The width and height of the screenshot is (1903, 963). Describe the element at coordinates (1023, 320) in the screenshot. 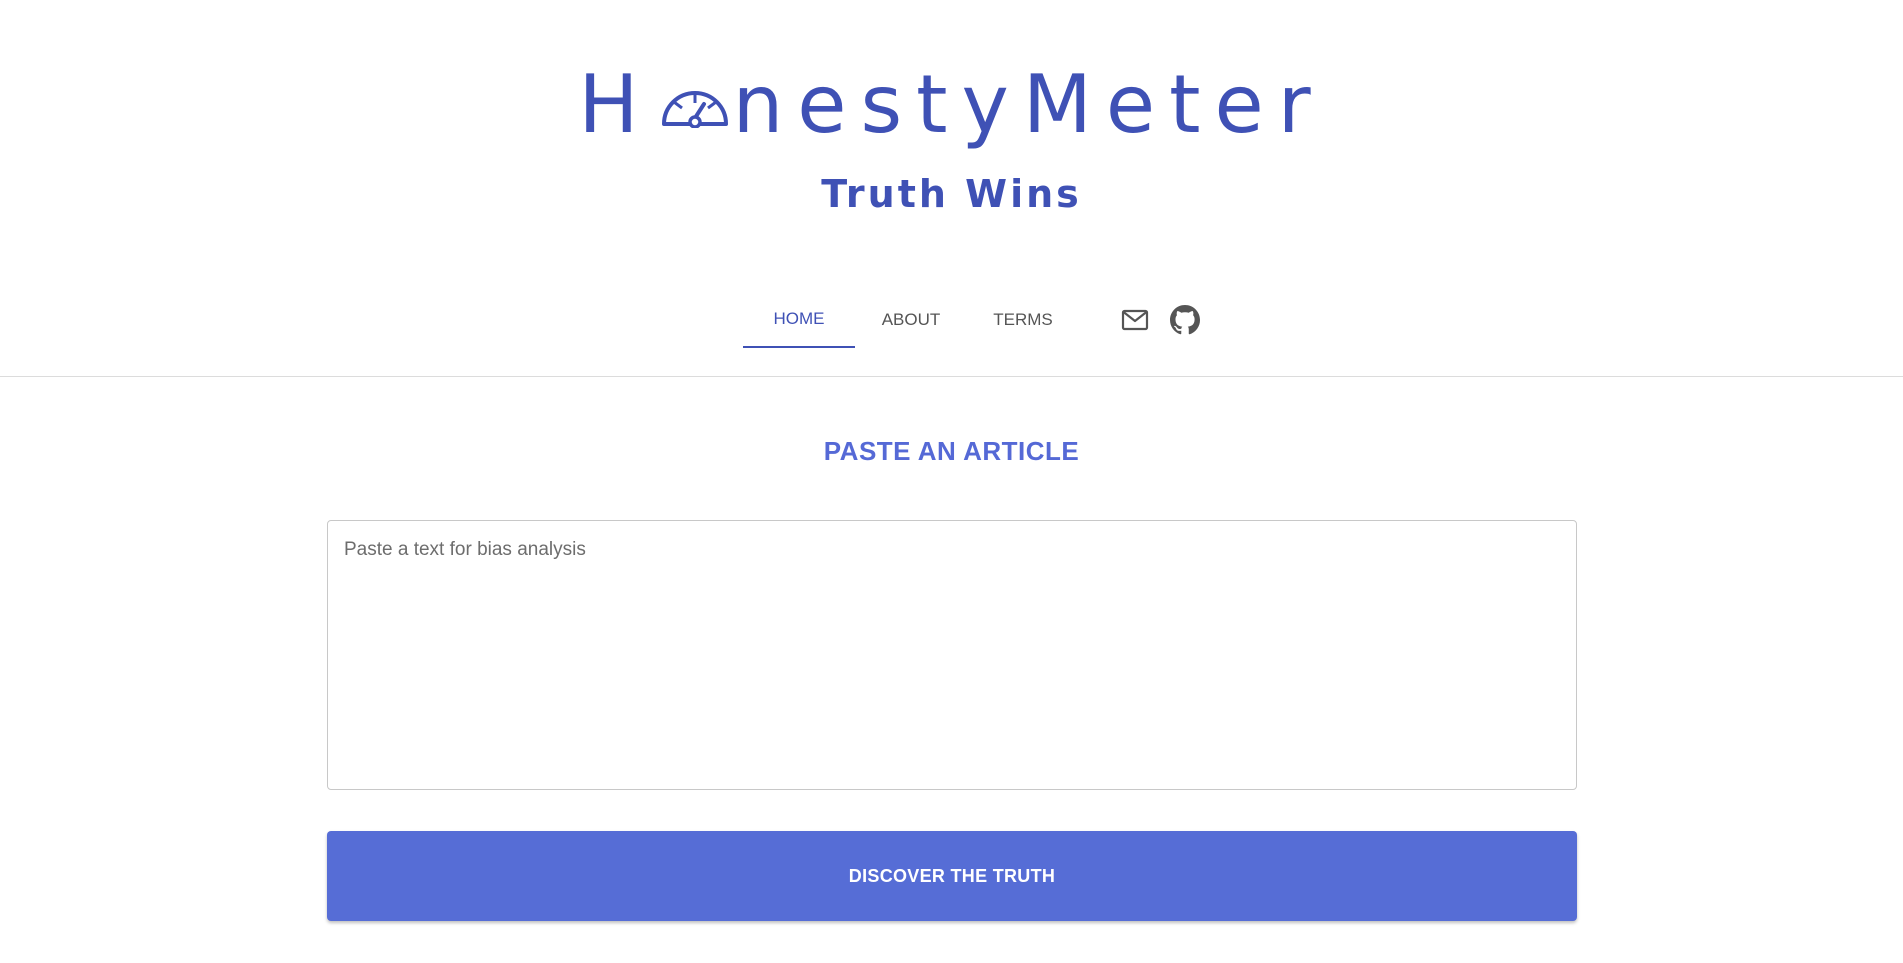

I see `tab-terms: TERMS` at that location.